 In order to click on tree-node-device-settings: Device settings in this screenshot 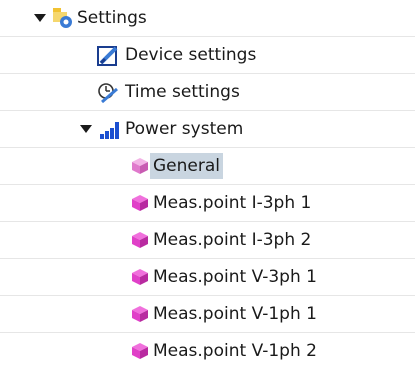, I will do `click(207, 55)`.